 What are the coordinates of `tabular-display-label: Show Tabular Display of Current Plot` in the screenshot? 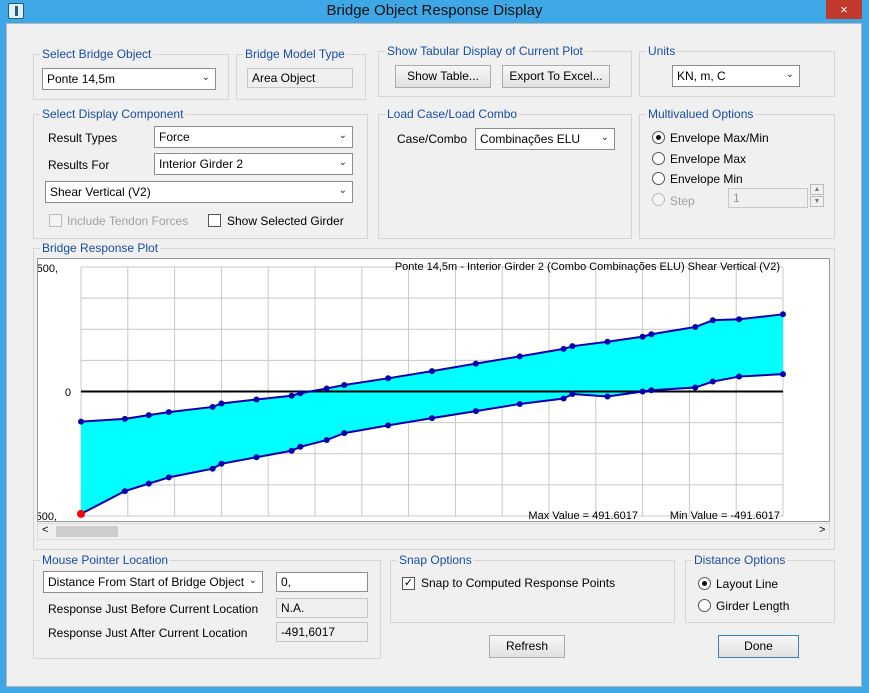 It's located at (485, 51).